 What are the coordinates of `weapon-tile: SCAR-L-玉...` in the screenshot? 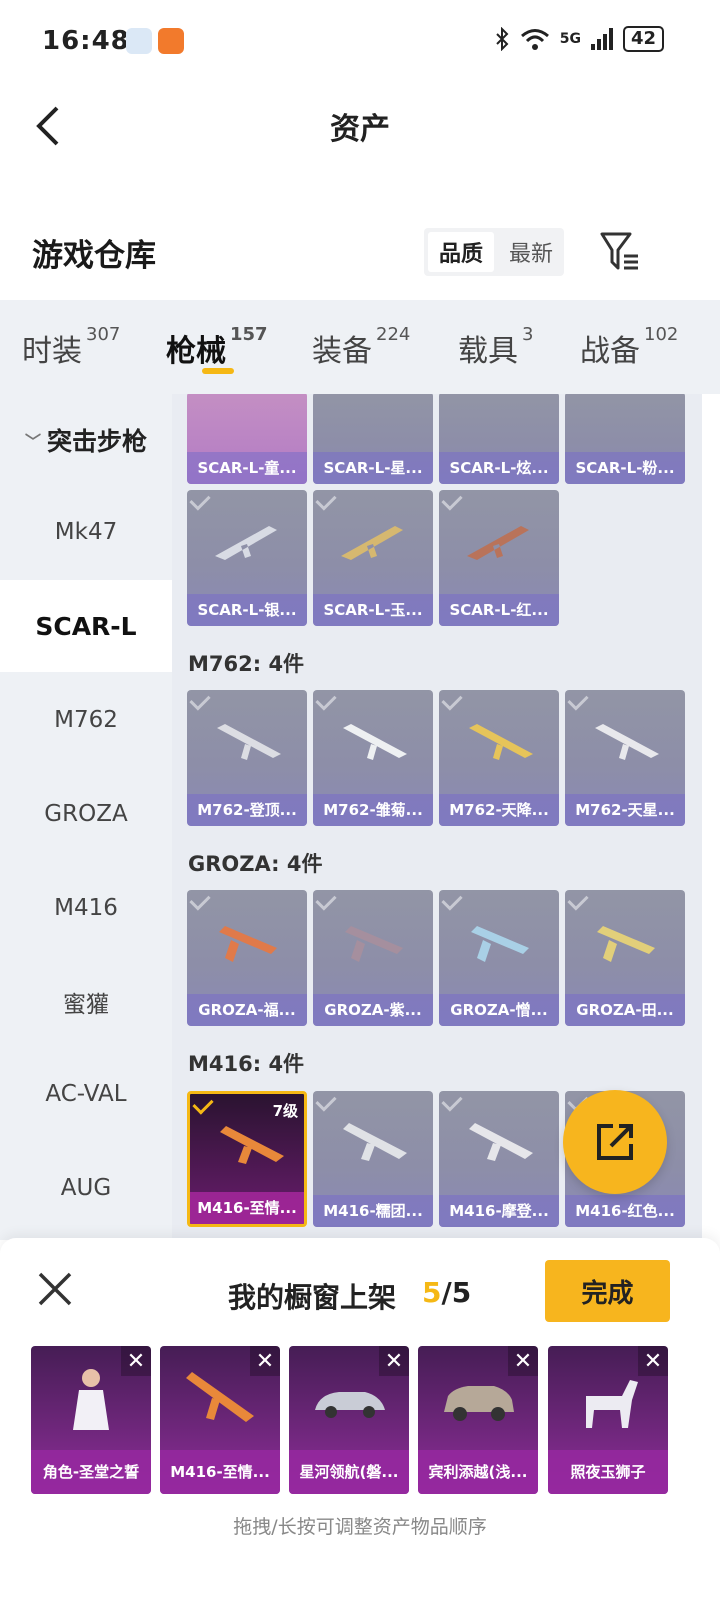 It's located at (373, 558).